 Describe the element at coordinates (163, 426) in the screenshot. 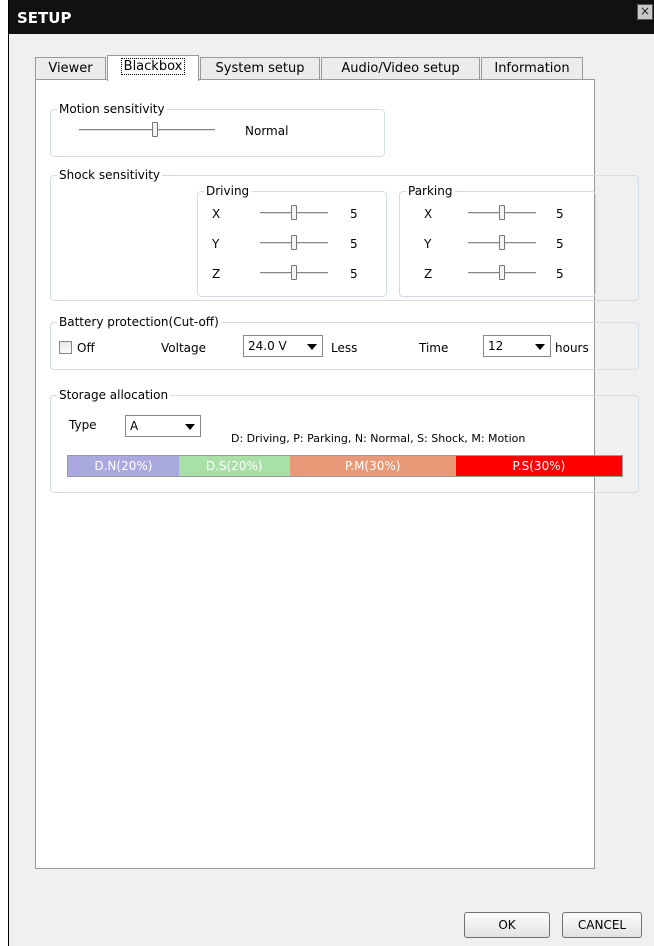

I see `type-dropdown: A` at that location.